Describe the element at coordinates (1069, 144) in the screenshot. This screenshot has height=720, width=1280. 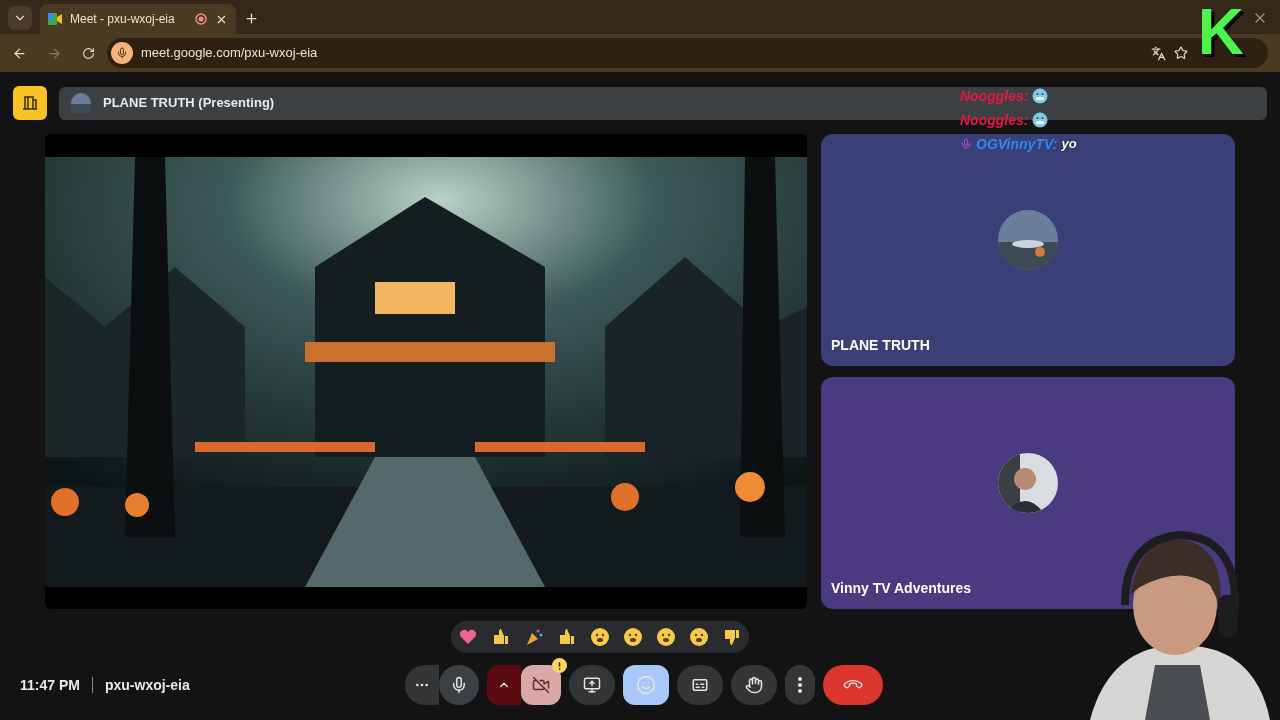
I see `chat-message: yo` at that location.